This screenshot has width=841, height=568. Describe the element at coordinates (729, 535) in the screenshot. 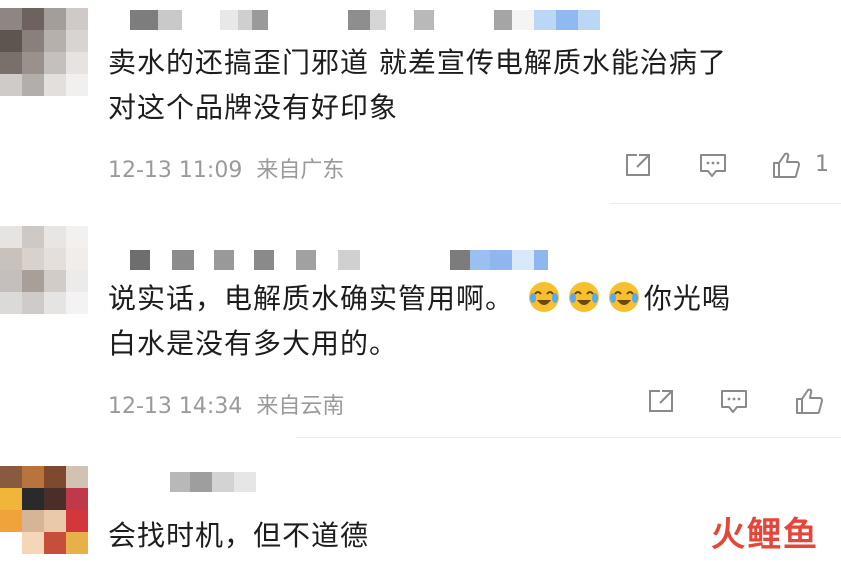

I see `watermark-part: 火` at that location.